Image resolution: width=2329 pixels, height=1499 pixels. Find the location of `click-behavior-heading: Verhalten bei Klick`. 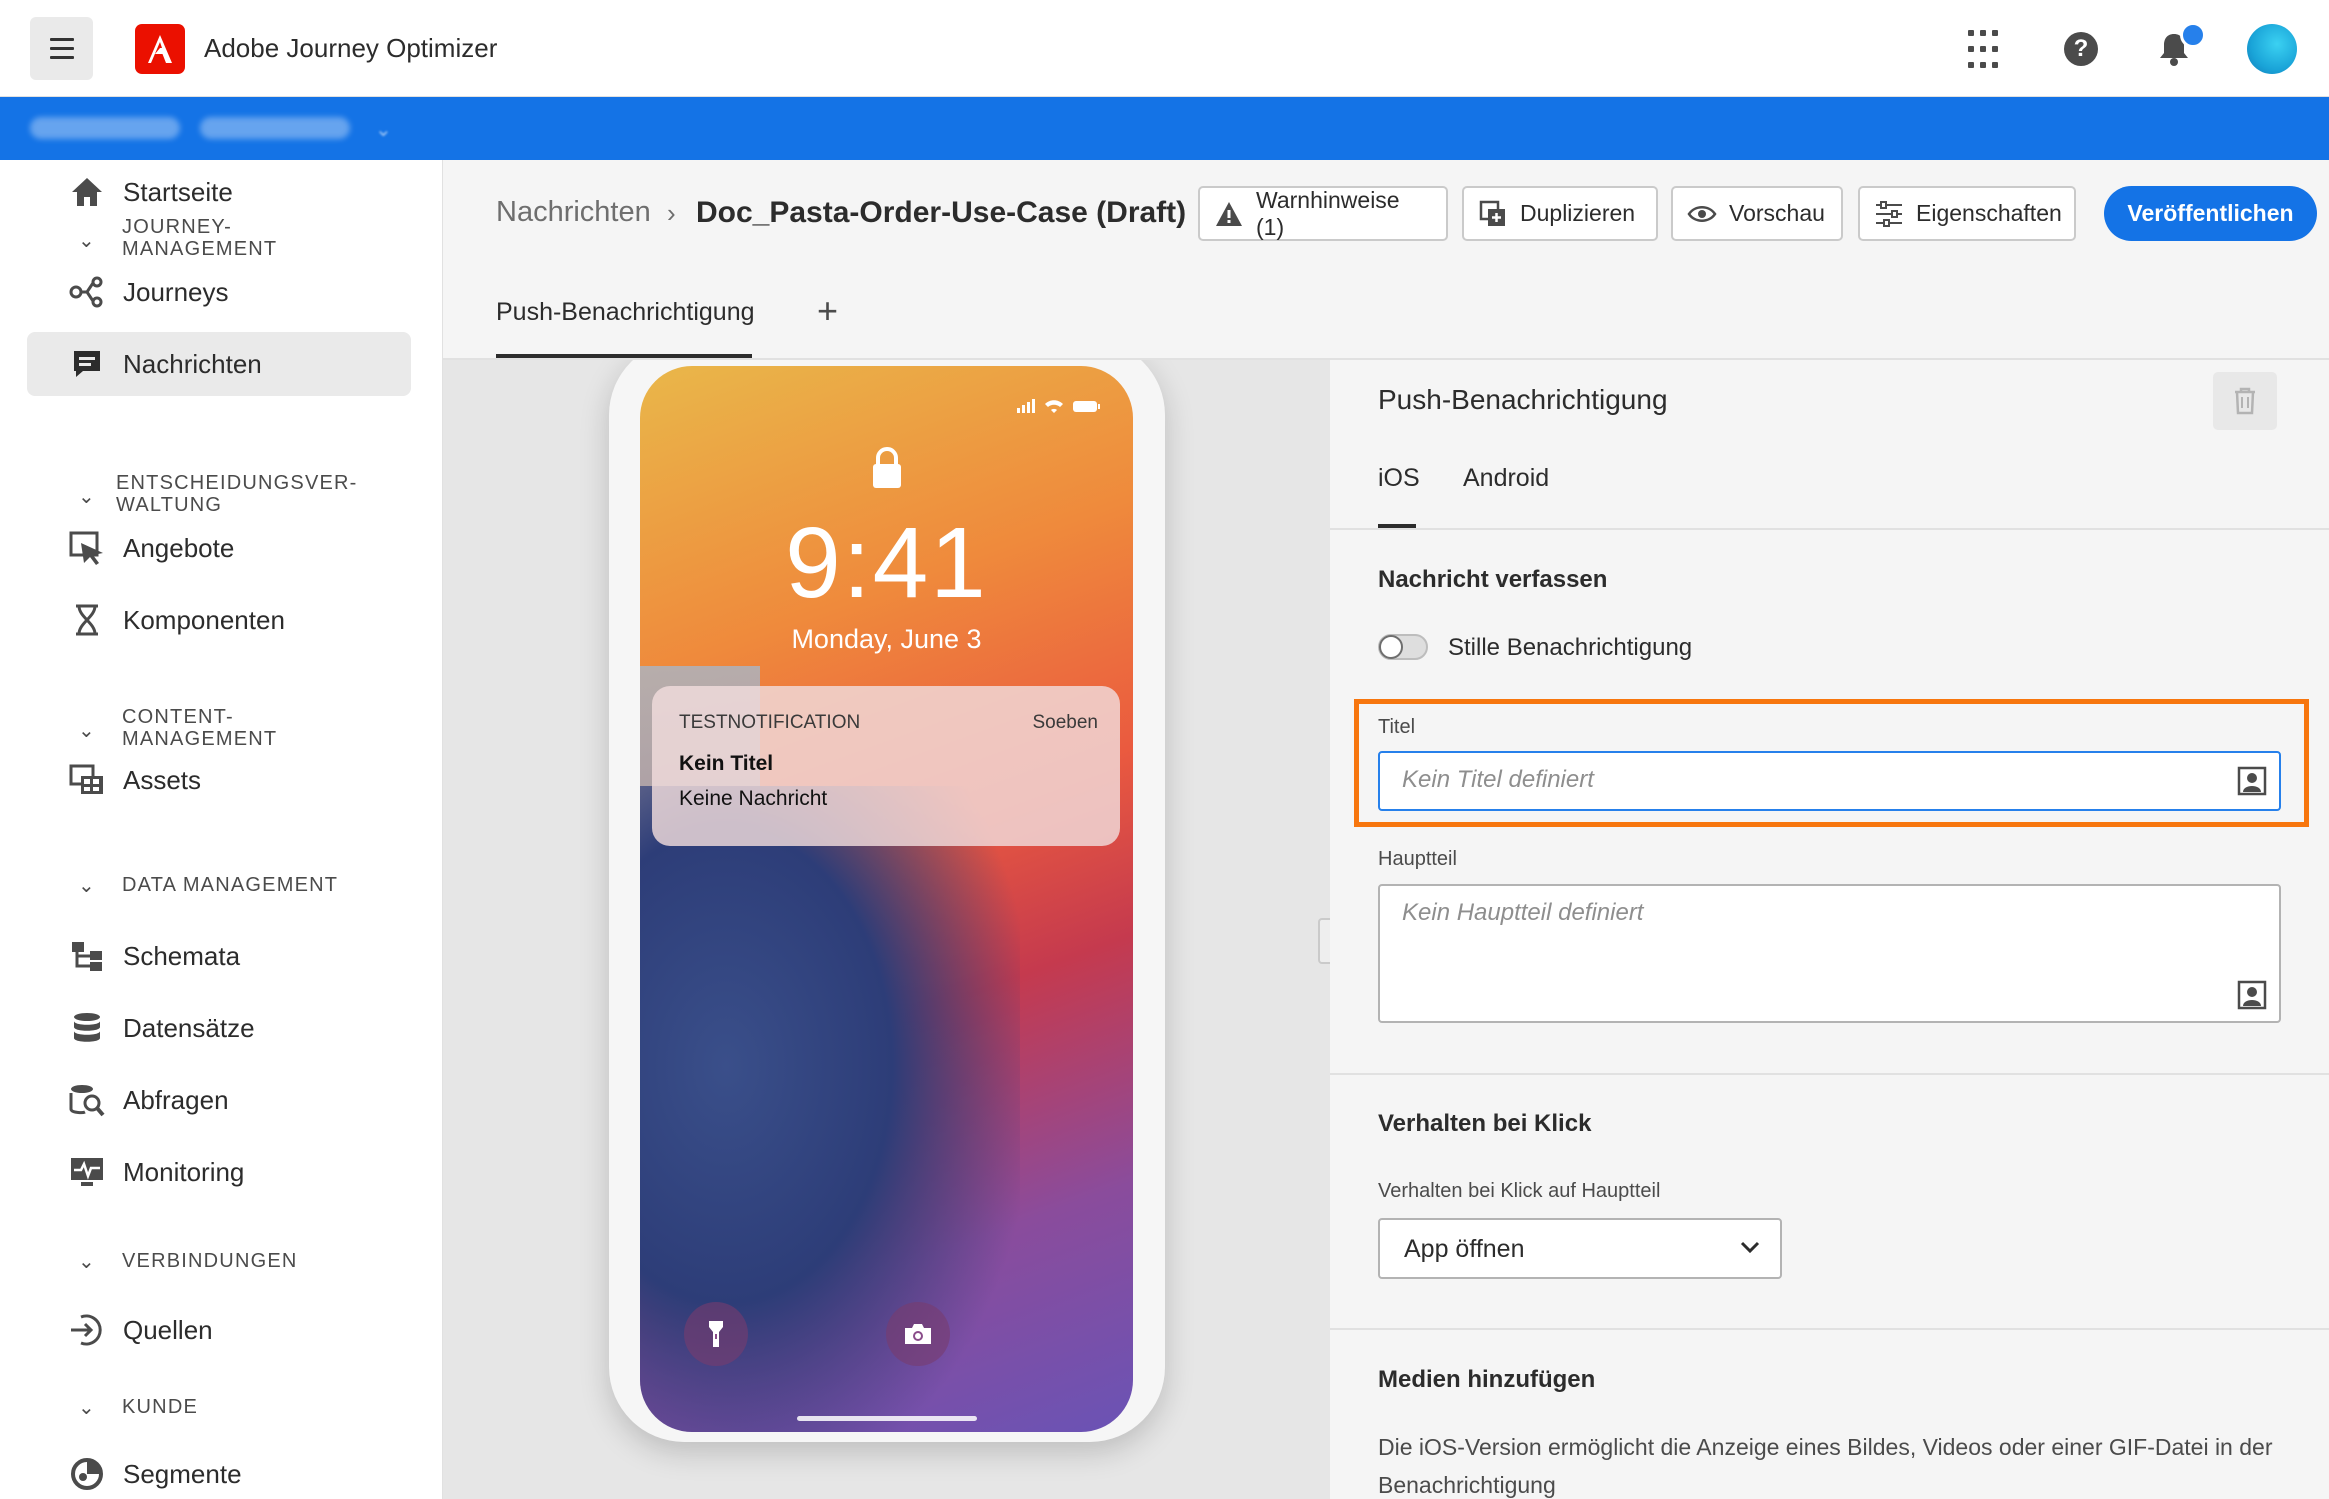

click-behavior-heading: Verhalten bei Klick is located at coordinates (1485, 1123).